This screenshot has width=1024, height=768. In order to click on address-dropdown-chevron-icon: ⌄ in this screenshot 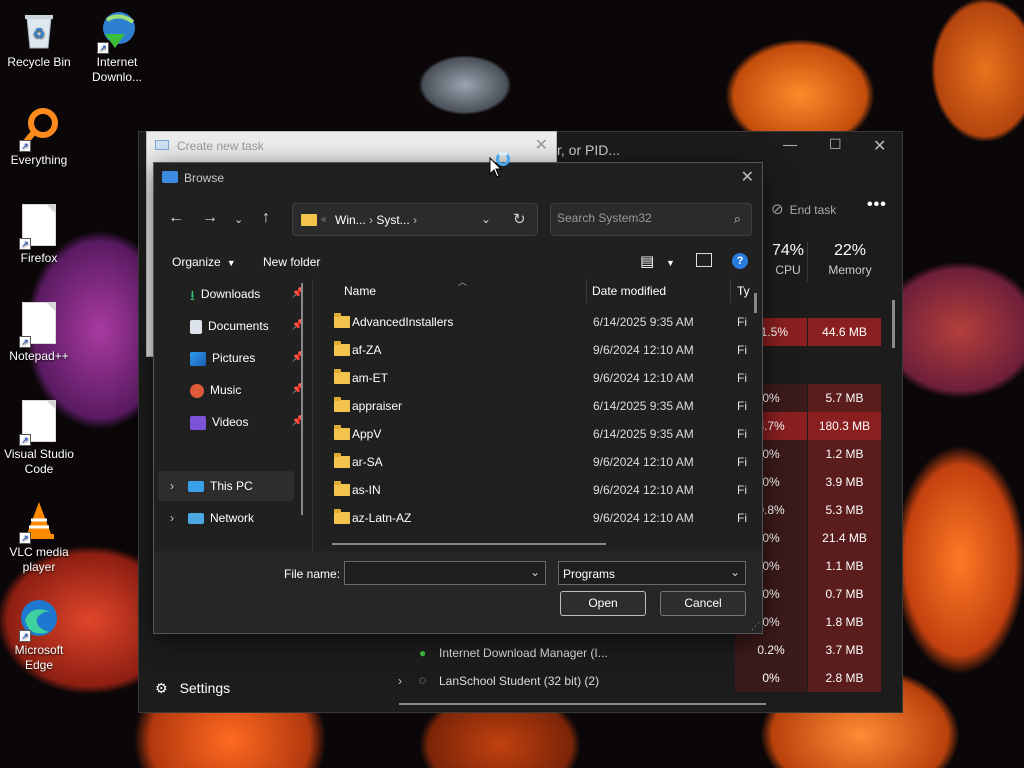, I will do `click(486, 219)`.